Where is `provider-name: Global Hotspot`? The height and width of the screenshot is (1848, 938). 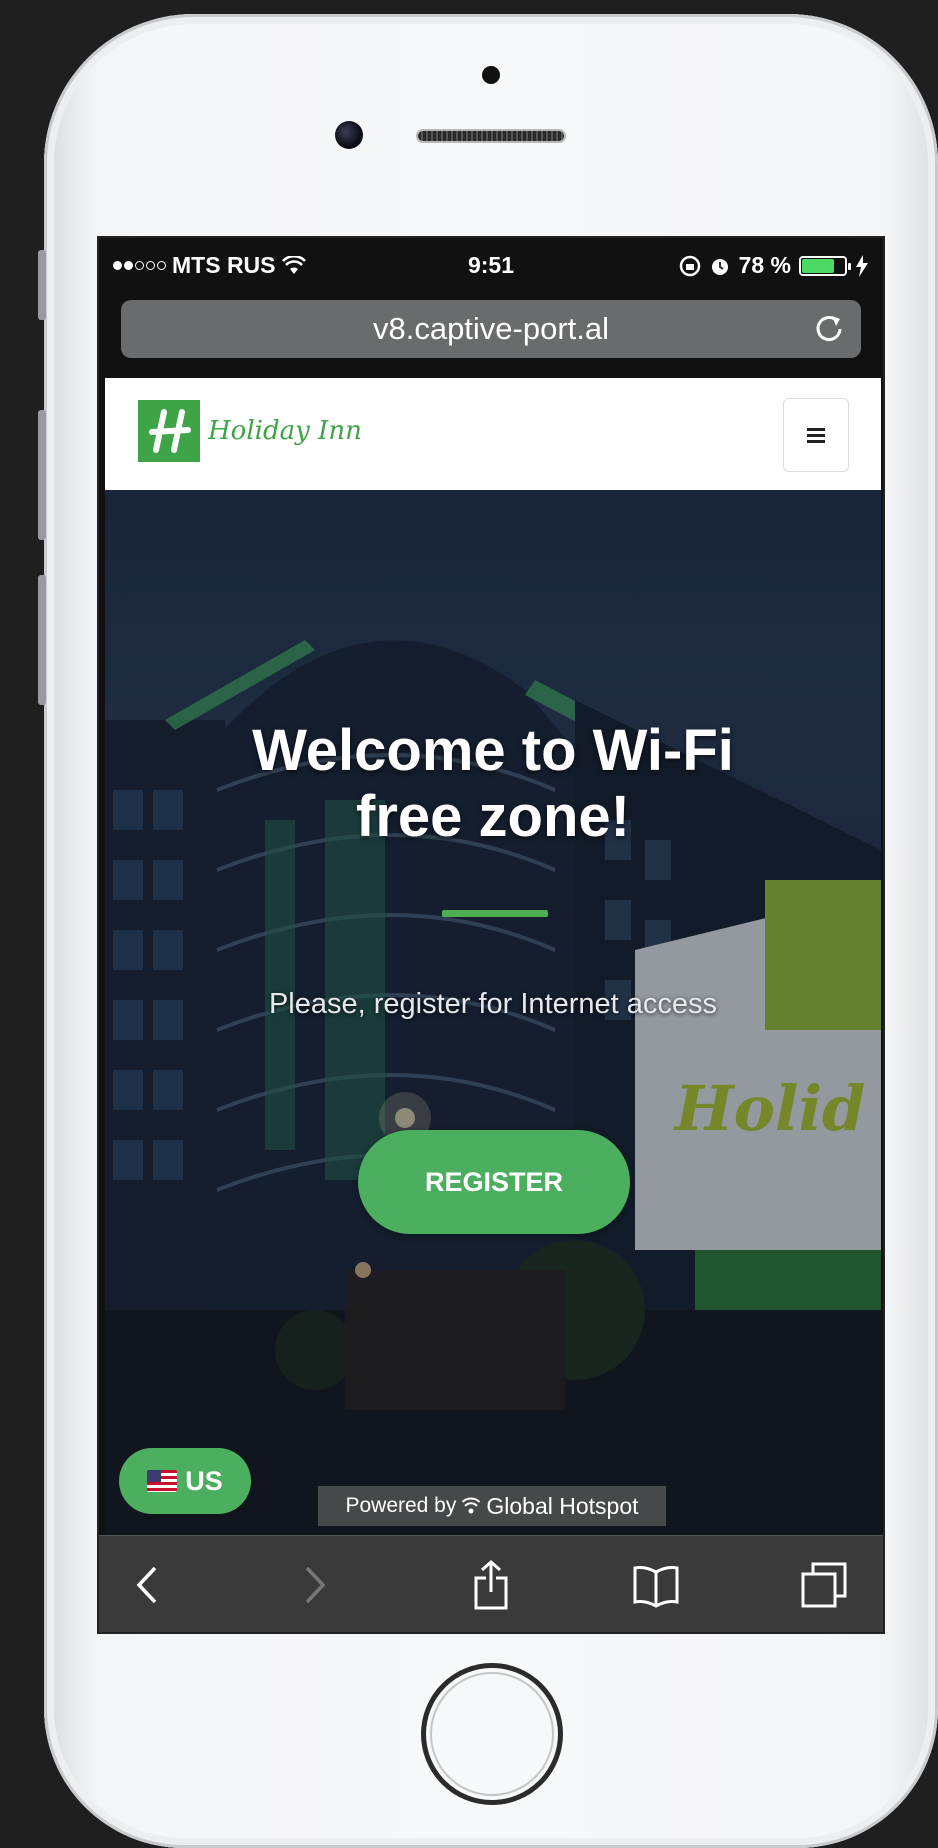 provider-name: Global Hotspot is located at coordinates (562, 1505).